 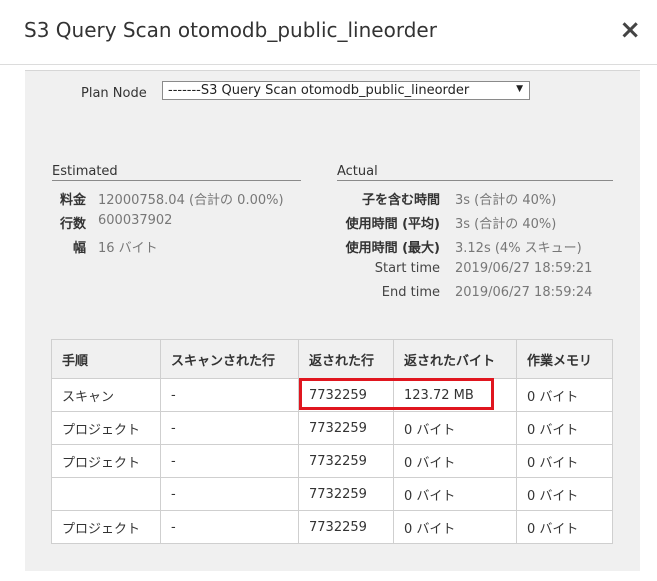 I want to click on plan-node-label: Plan Node, so click(x=114, y=93).